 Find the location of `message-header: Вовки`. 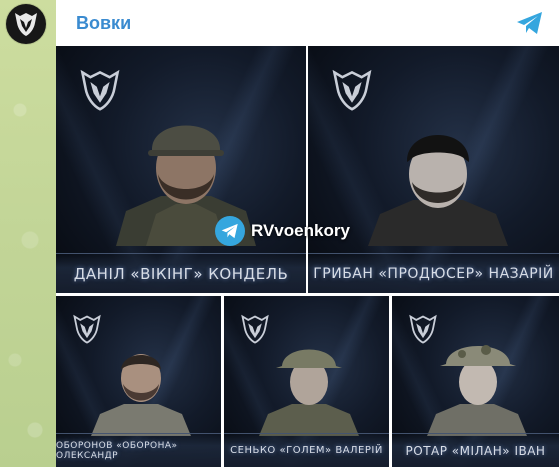

message-header: Вовки is located at coordinates (307, 23).